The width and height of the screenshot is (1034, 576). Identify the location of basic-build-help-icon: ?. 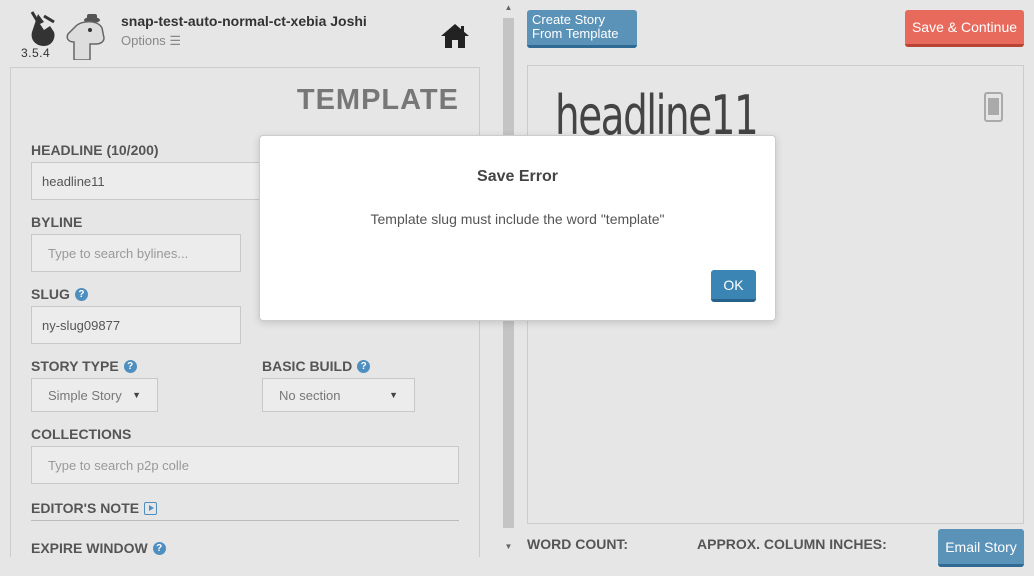
(364, 366).